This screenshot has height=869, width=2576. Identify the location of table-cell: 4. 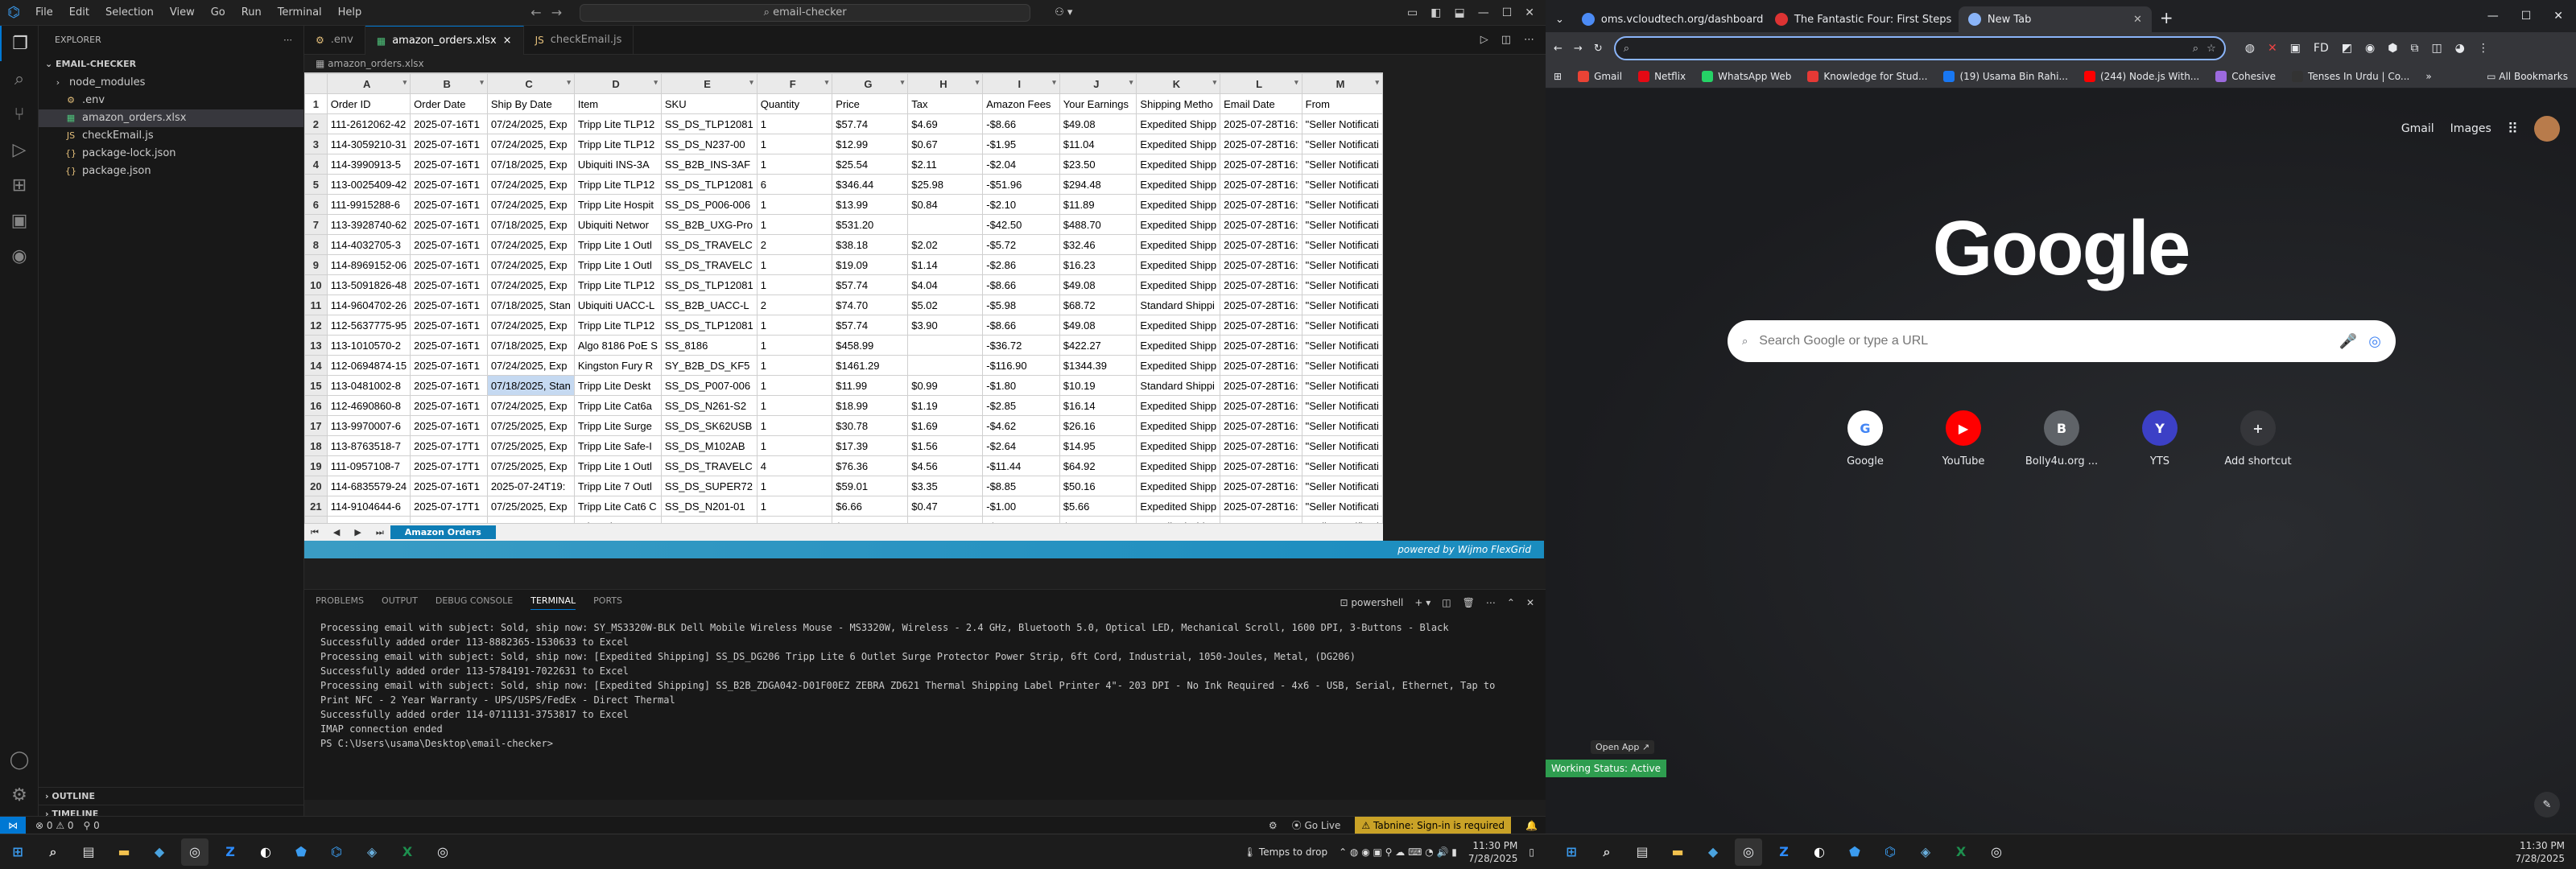
(794, 465).